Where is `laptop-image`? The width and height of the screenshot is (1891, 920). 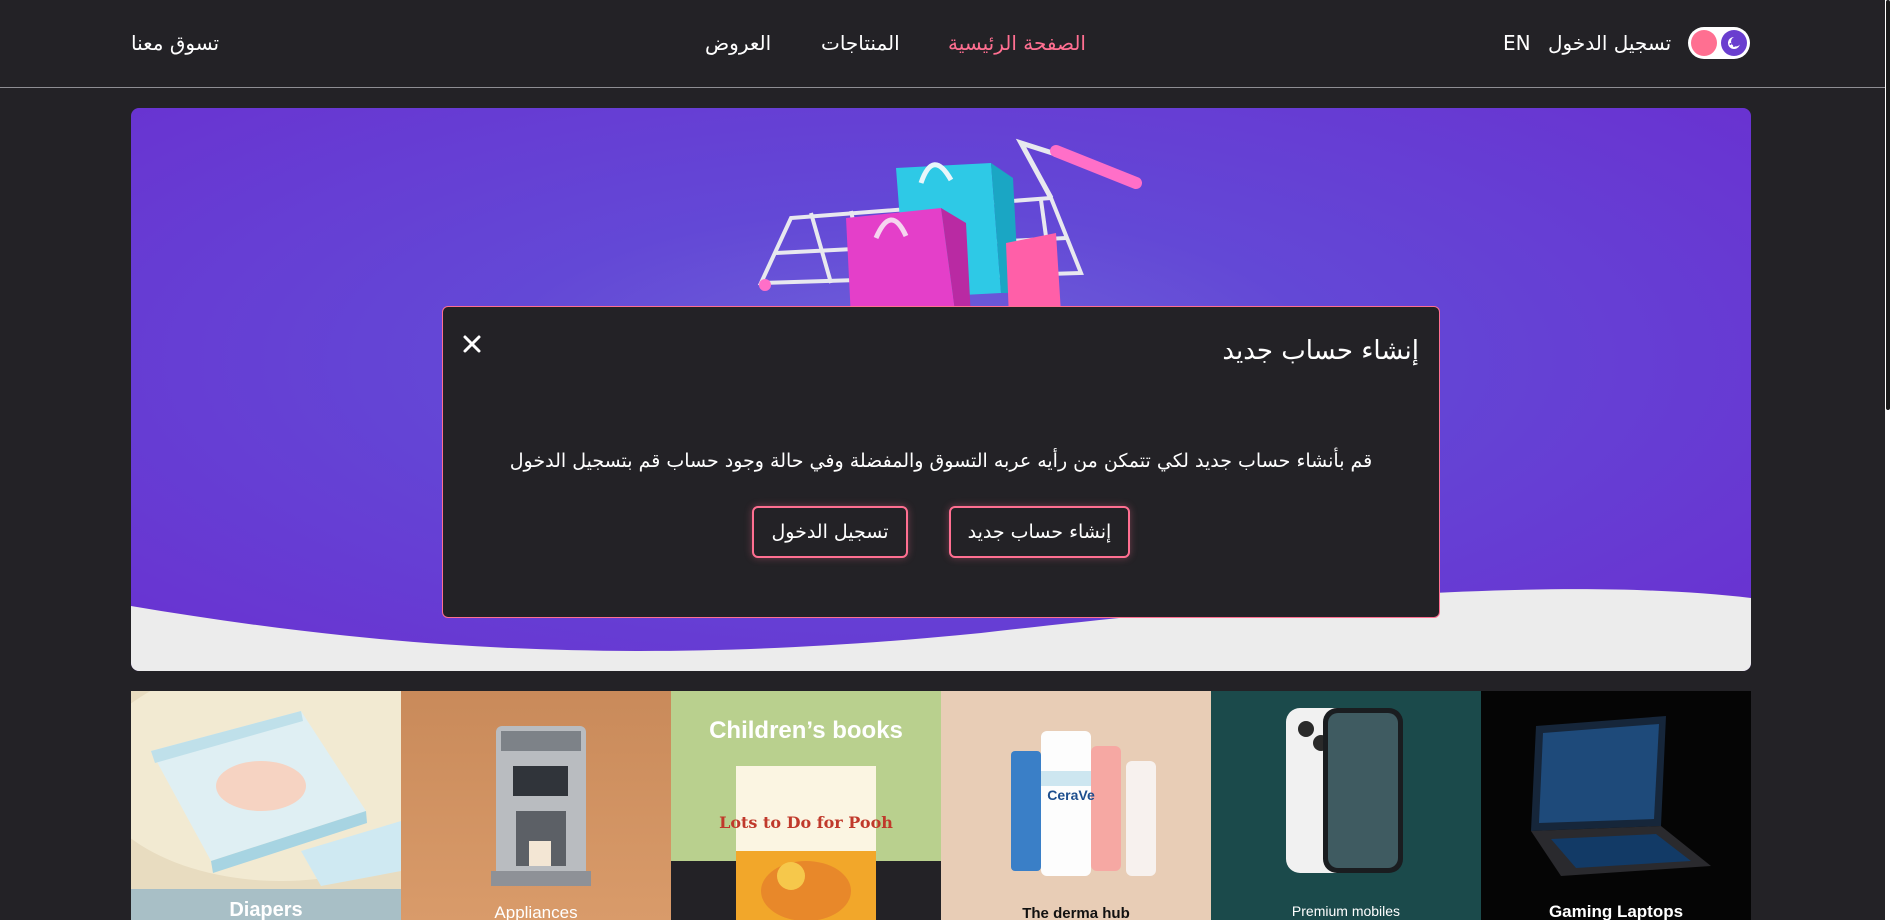
laptop-image is located at coordinates (1621, 796).